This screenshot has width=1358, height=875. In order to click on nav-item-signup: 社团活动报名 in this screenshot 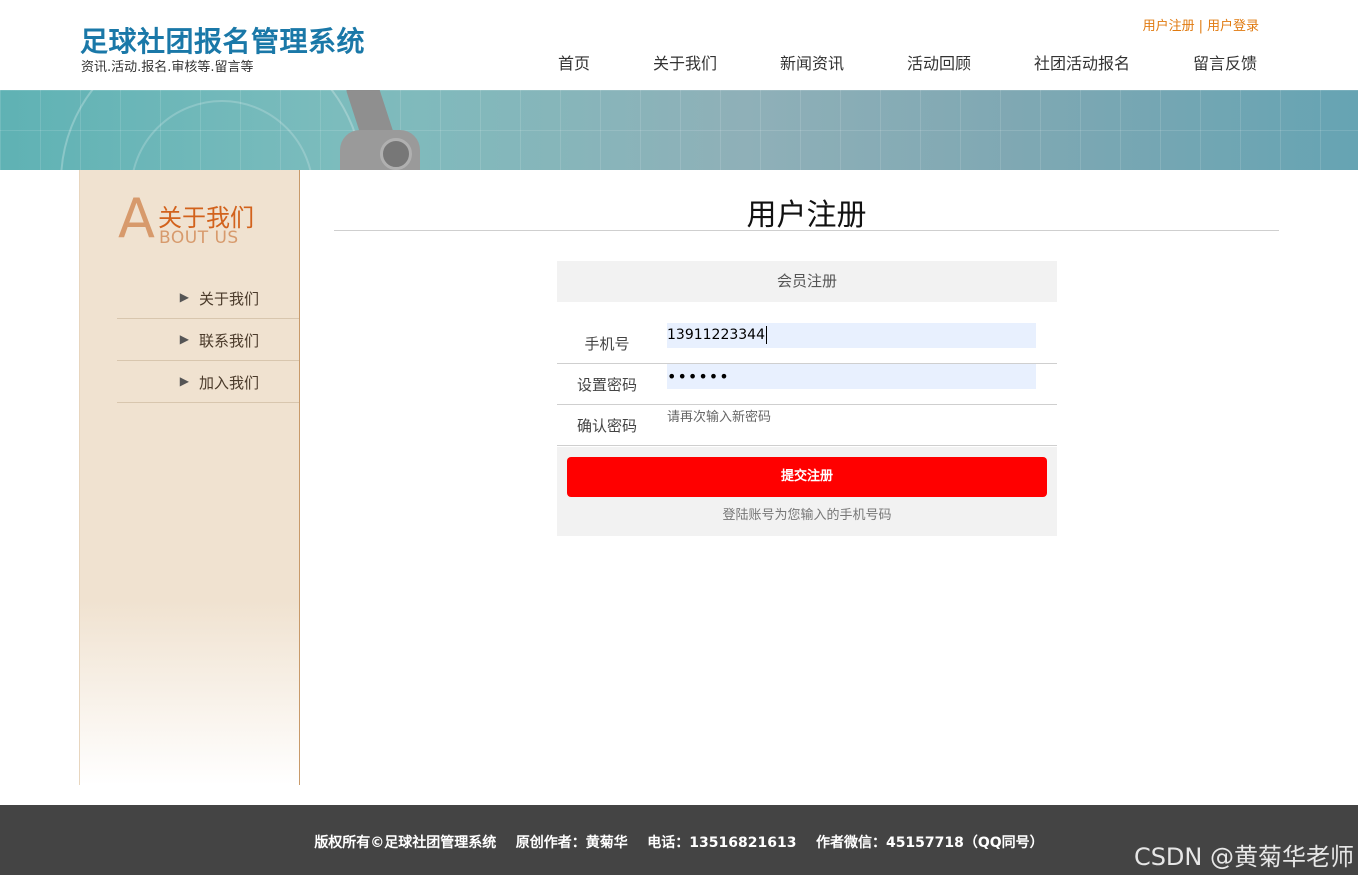, I will do `click(1082, 62)`.